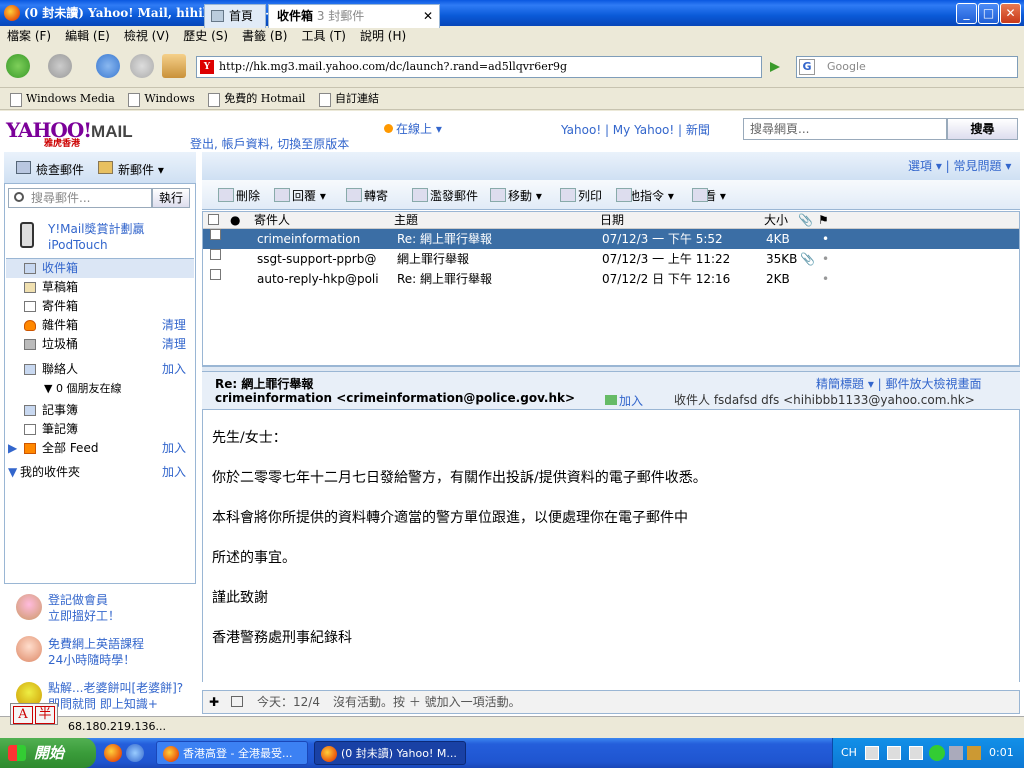  Describe the element at coordinates (100, 429) in the screenshot. I see `folder-notepad: 筆記簿` at that location.